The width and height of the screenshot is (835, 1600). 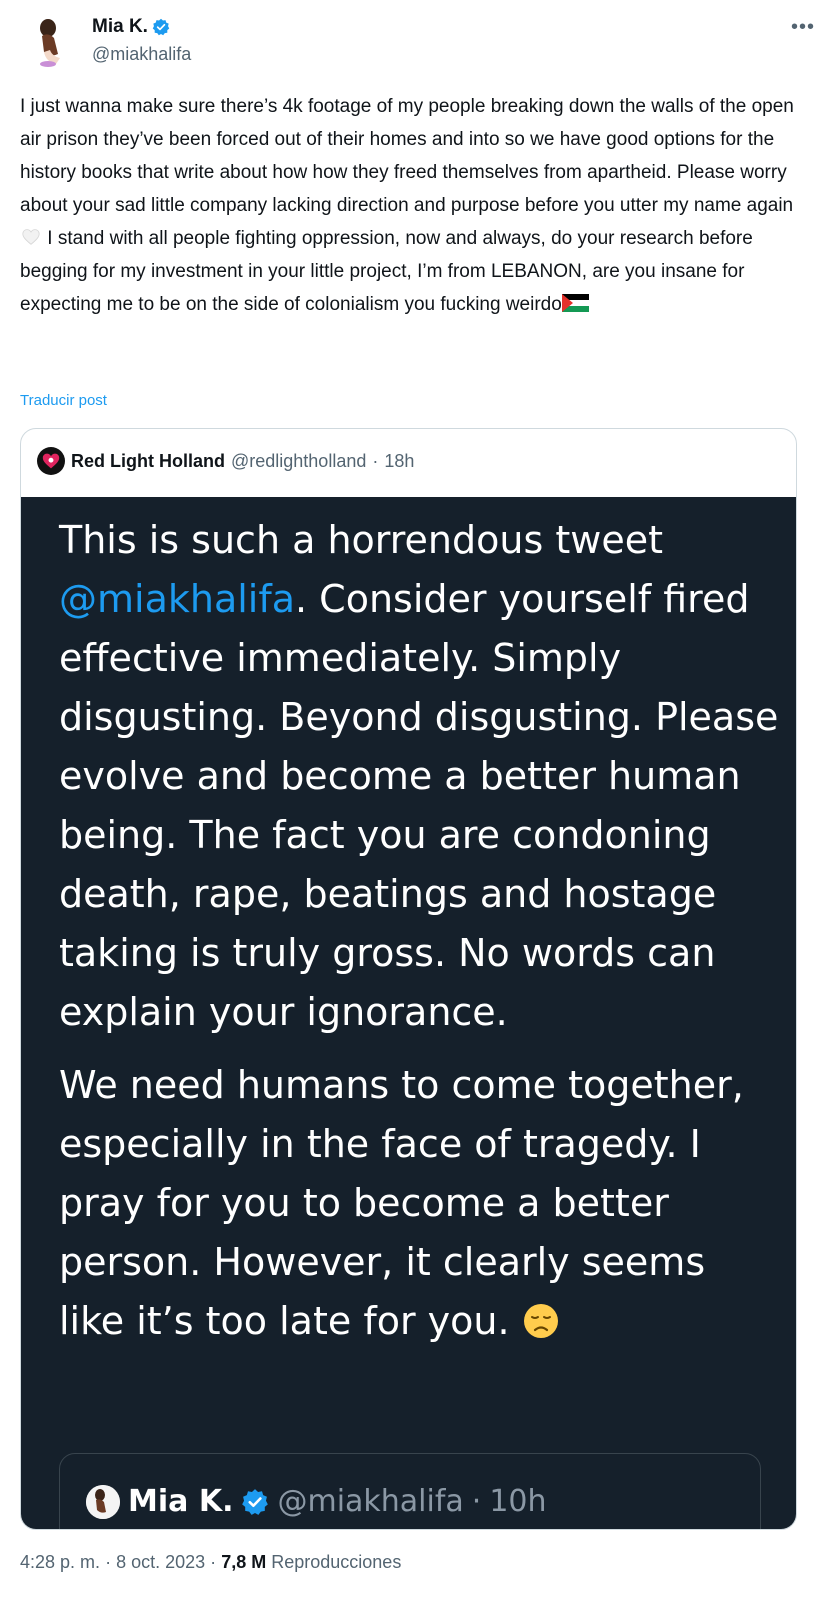 What do you see at coordinates (63, 400) in the screenshot?
I see `translate-post-link: Traducir post` at bounding box center [63, 400].